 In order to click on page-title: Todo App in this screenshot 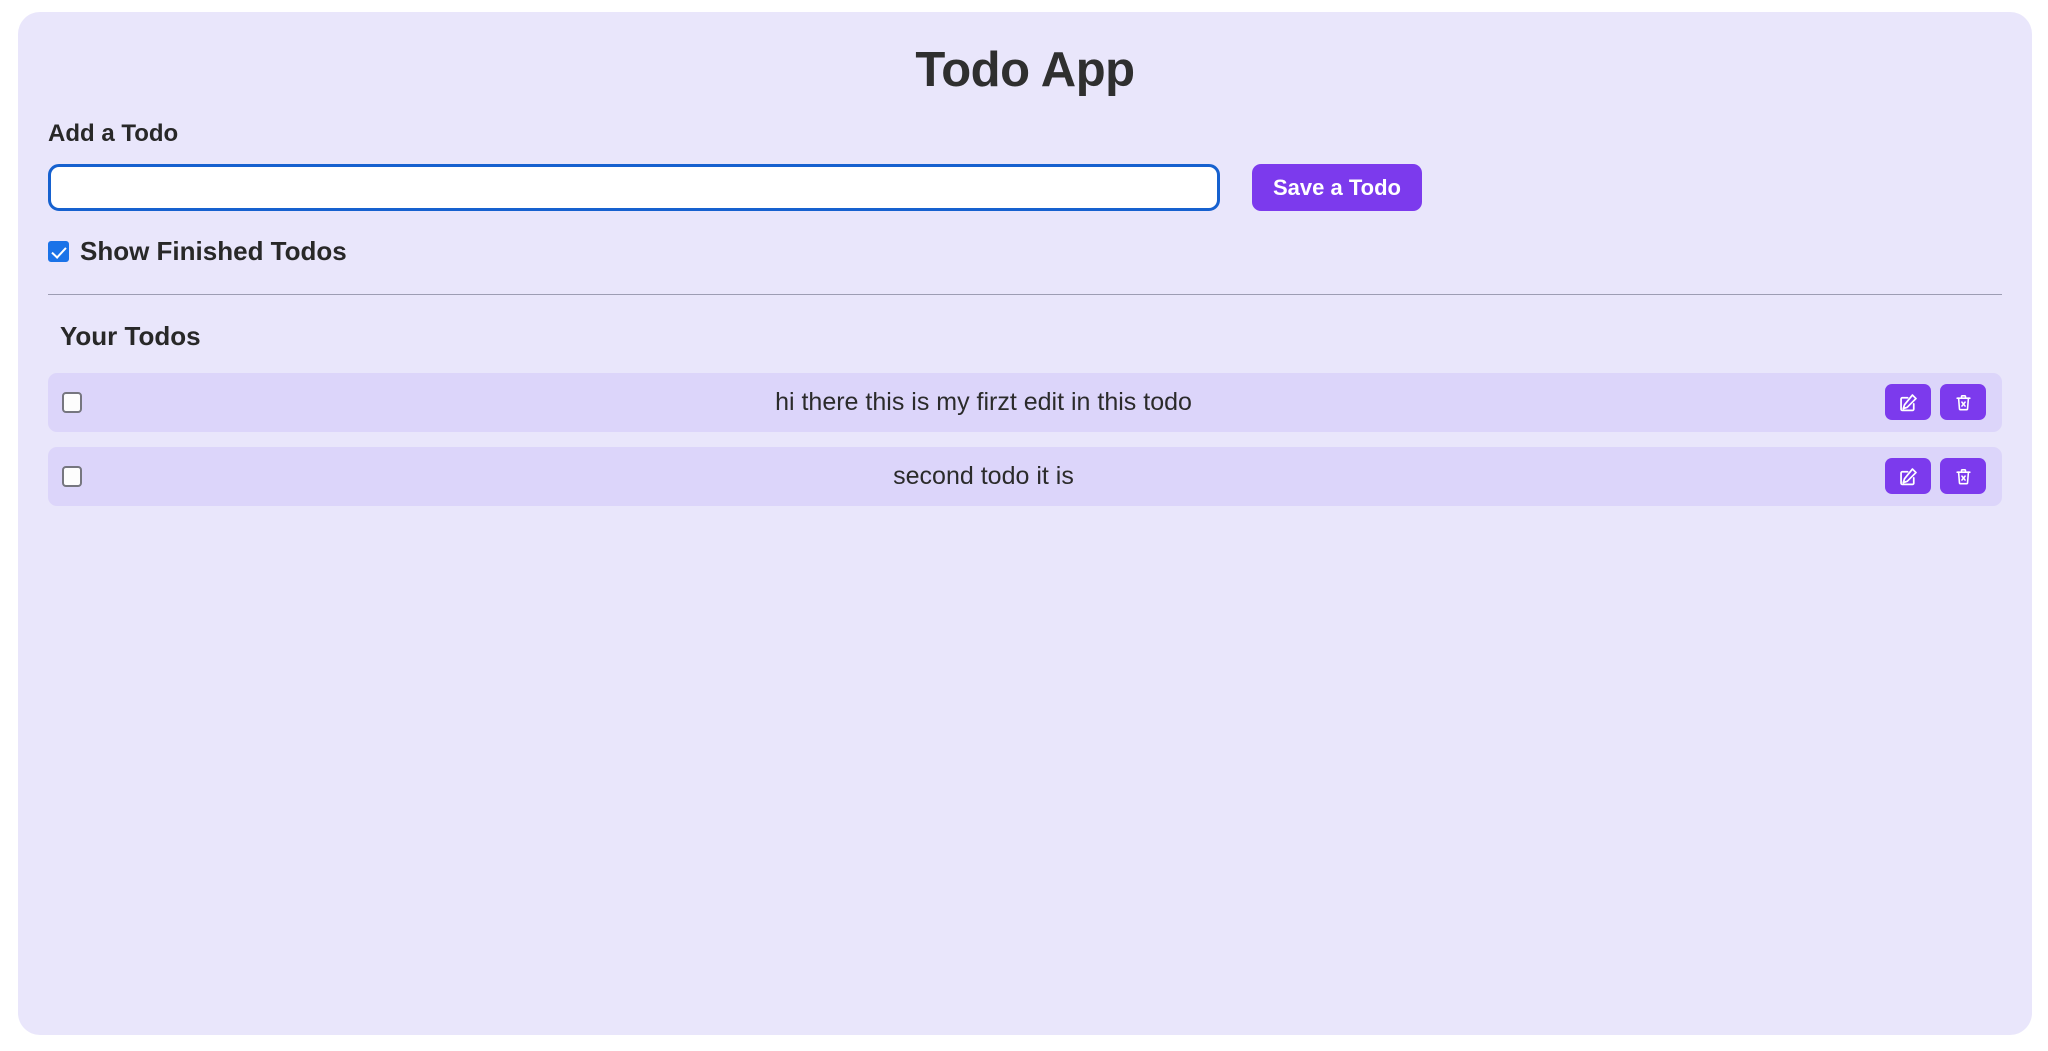, I will do `click(1025, 70)`.